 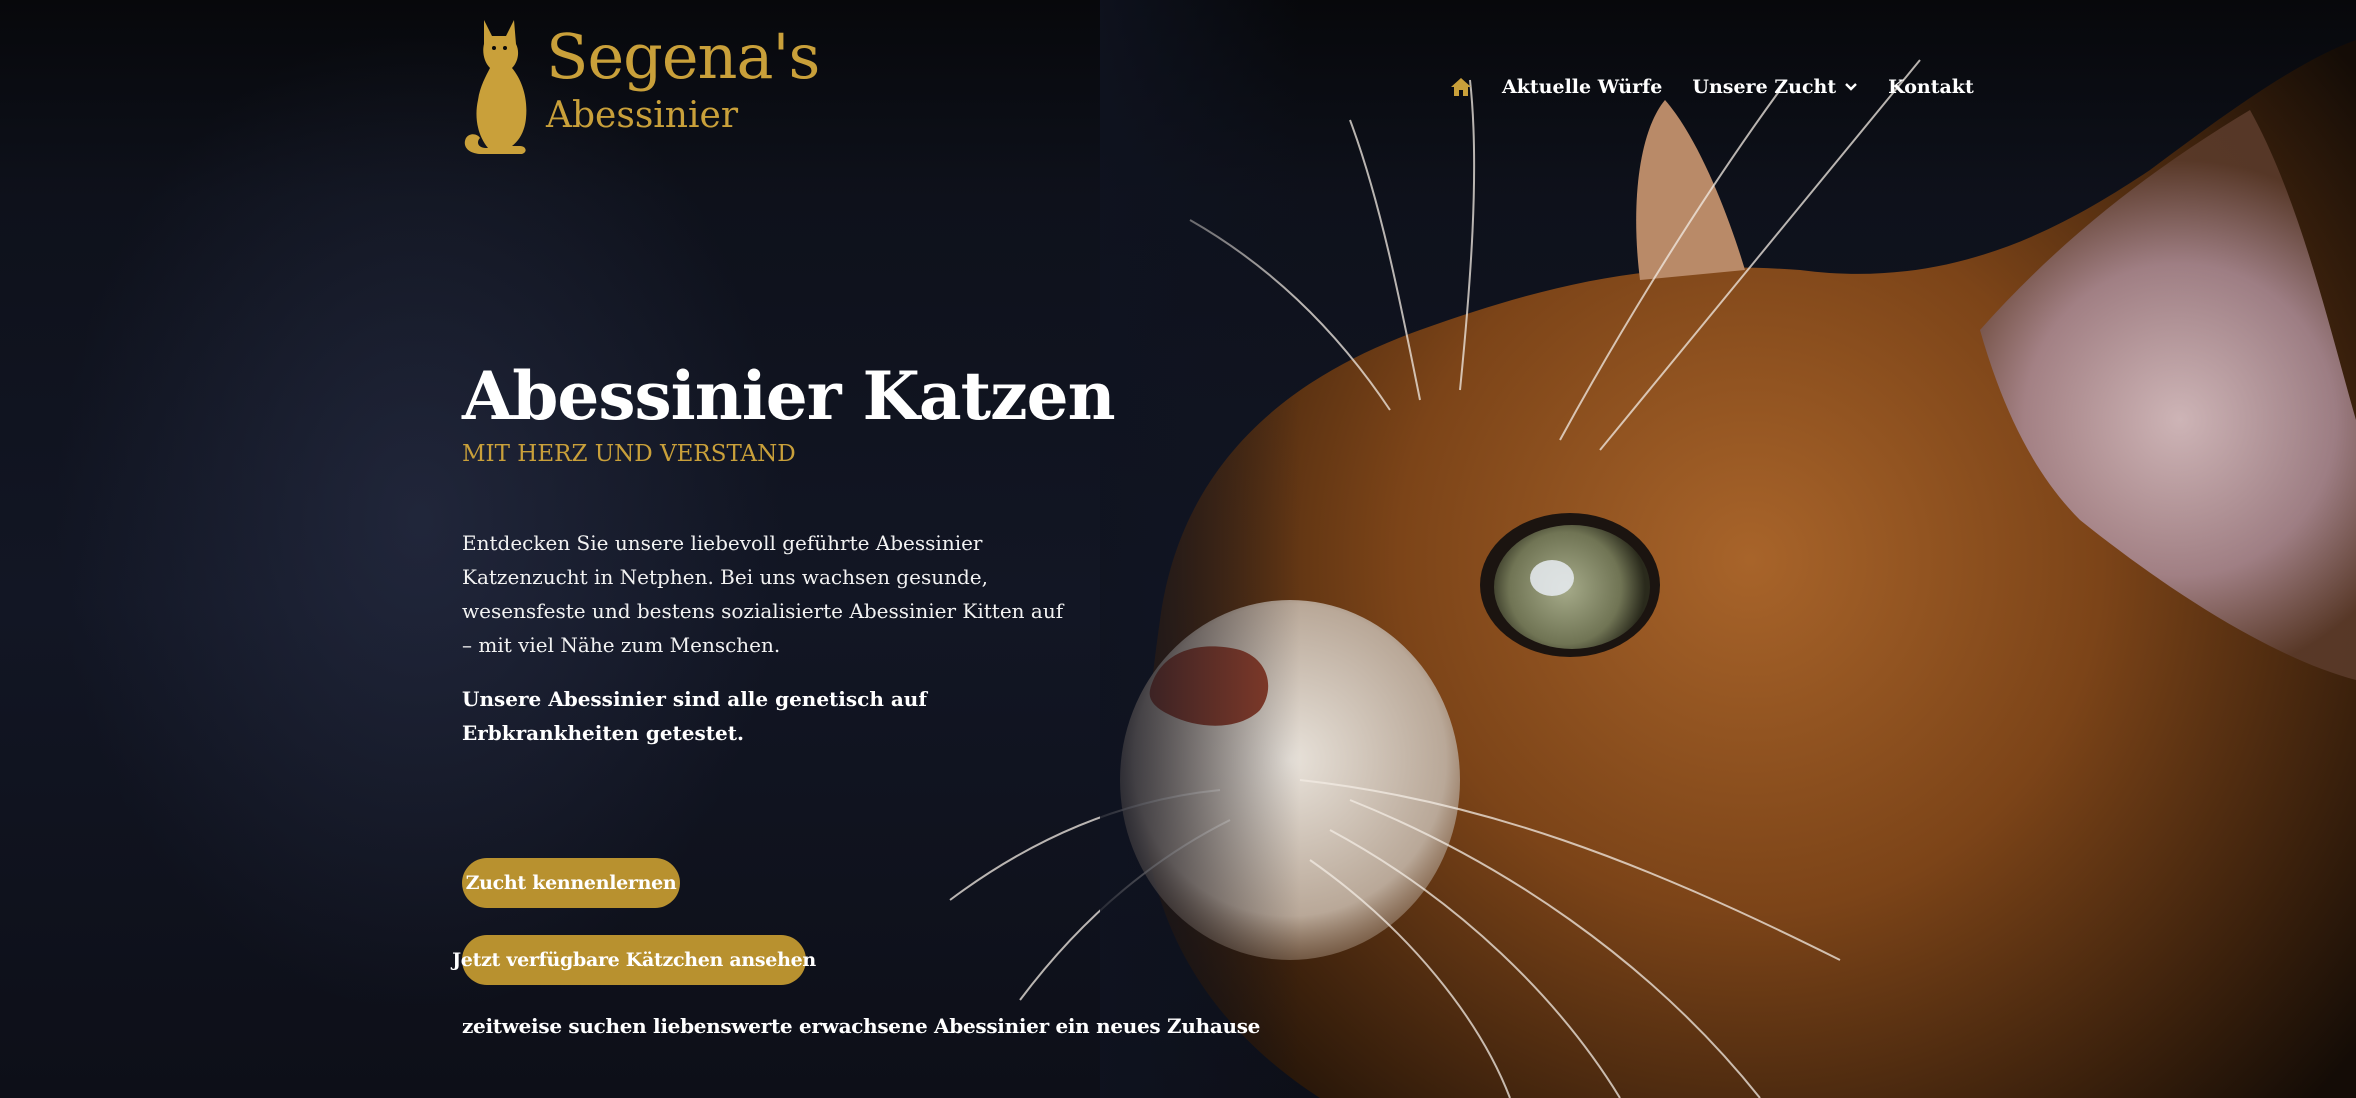 What do you see at coordinates (495, 87) in the screenshot?
I see `cat-logo-icon` at bounding box center [495, 87].